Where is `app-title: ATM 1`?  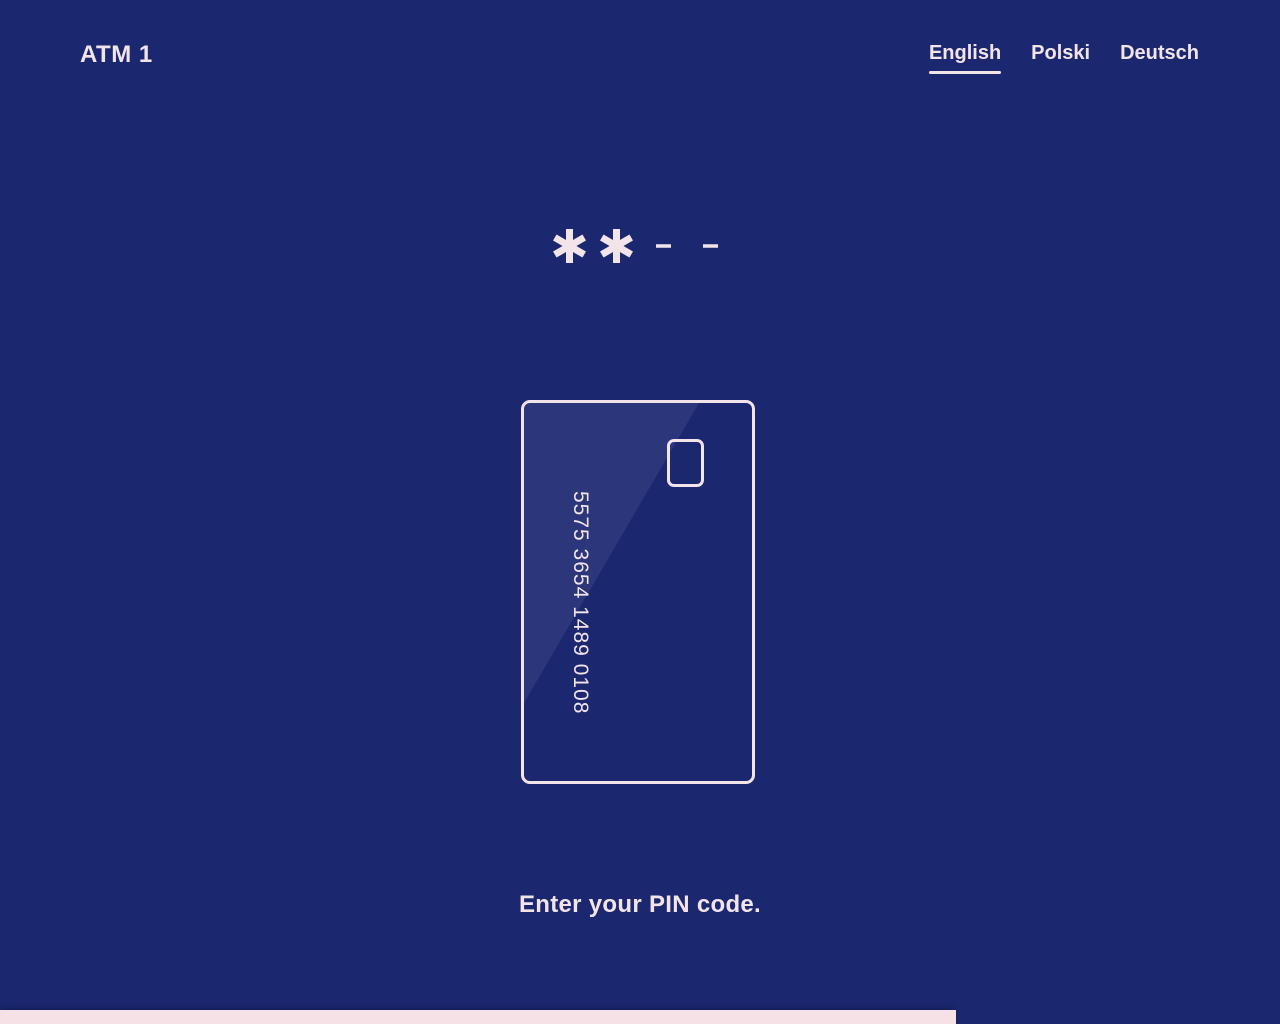
app-title: ATM 1 is located at coordinates (116, 54).